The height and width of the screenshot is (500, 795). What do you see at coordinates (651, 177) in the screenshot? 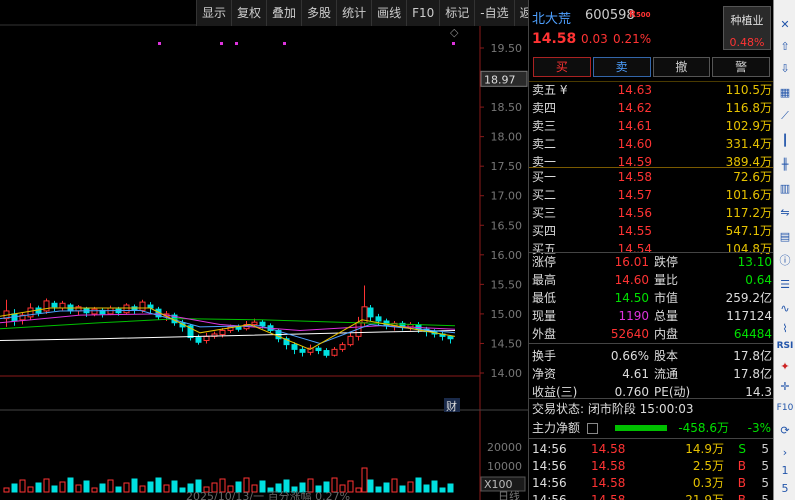
I see `bid-level: 买一 14.58 72.6万` at bounding box center [651, 177].